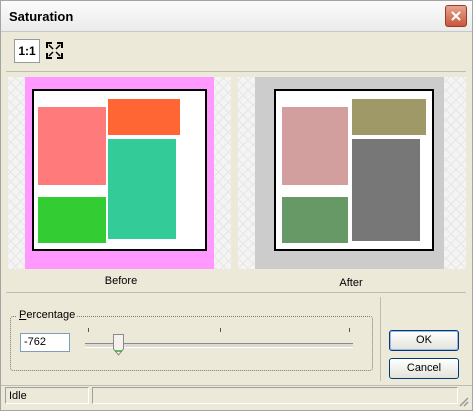 The width and height of the screenshot is (473, 411). I want to click on resize-grip-icon, so click(463, 401).